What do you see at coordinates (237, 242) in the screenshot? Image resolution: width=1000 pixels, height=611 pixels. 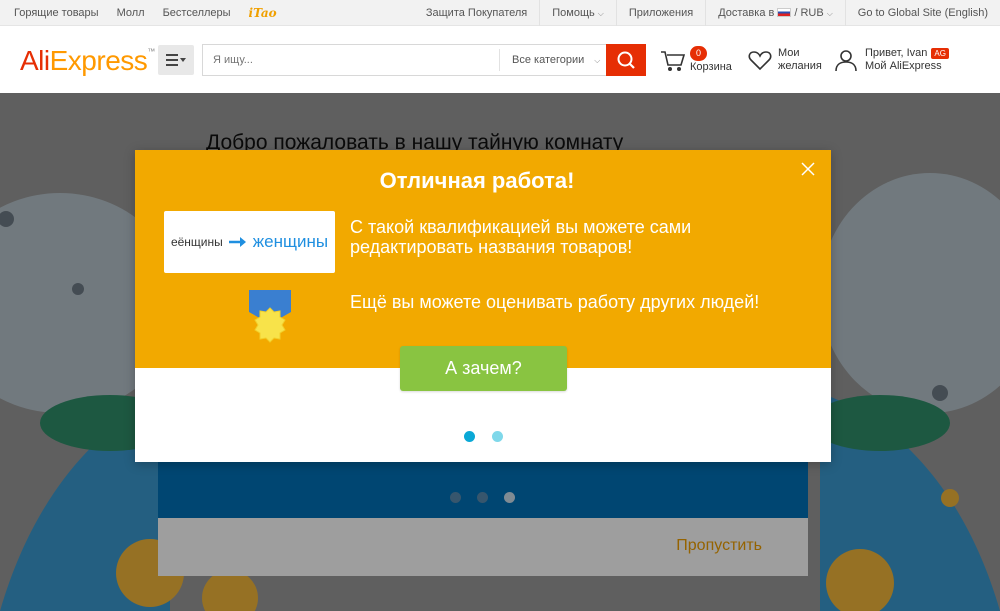 I see `arrow-right-icon` at bounding box center [237, 242].